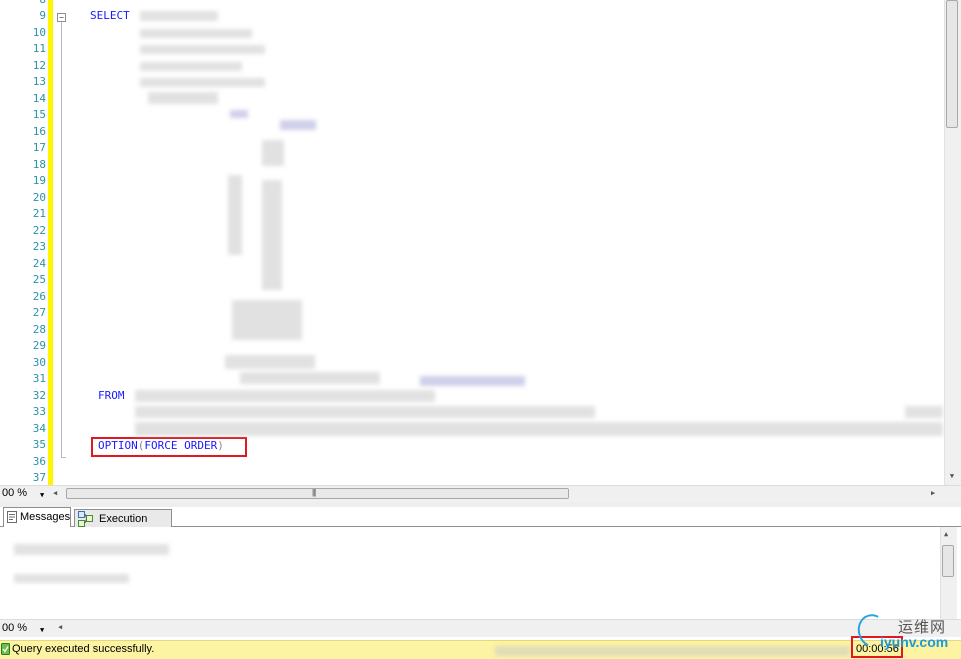 Image resolution: width=961 pixels, height=659 pixels. Describe the element at coordinates (39, 279) in the screenshot. I see `line-number: 25` at that location.